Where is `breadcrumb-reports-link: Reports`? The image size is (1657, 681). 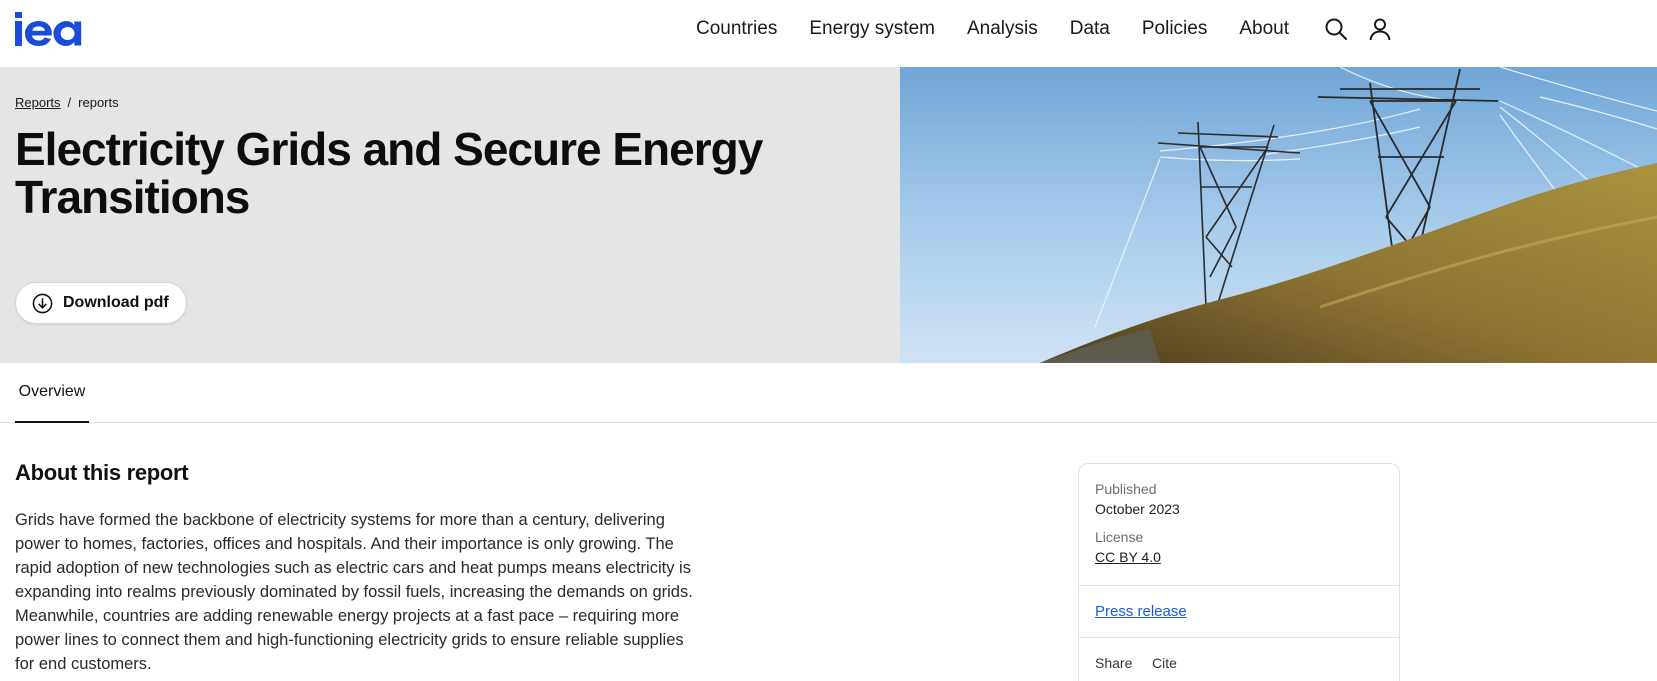 breadcrumb-reports-link: Reports is located at coordinates (38, 102).